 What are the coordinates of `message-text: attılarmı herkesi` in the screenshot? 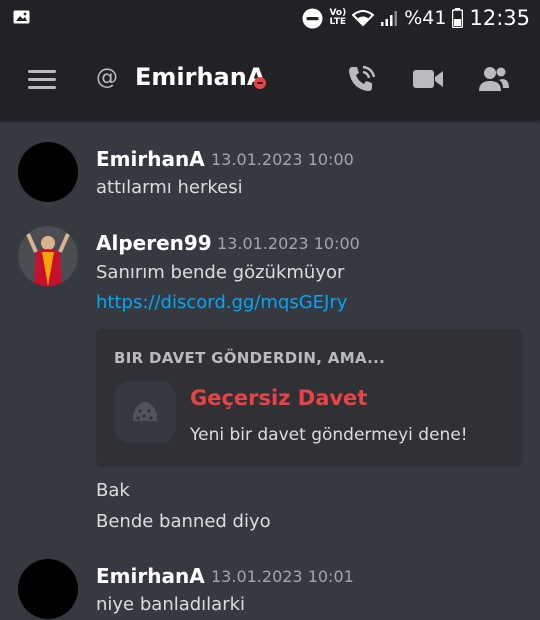 It's located at (169, 187).